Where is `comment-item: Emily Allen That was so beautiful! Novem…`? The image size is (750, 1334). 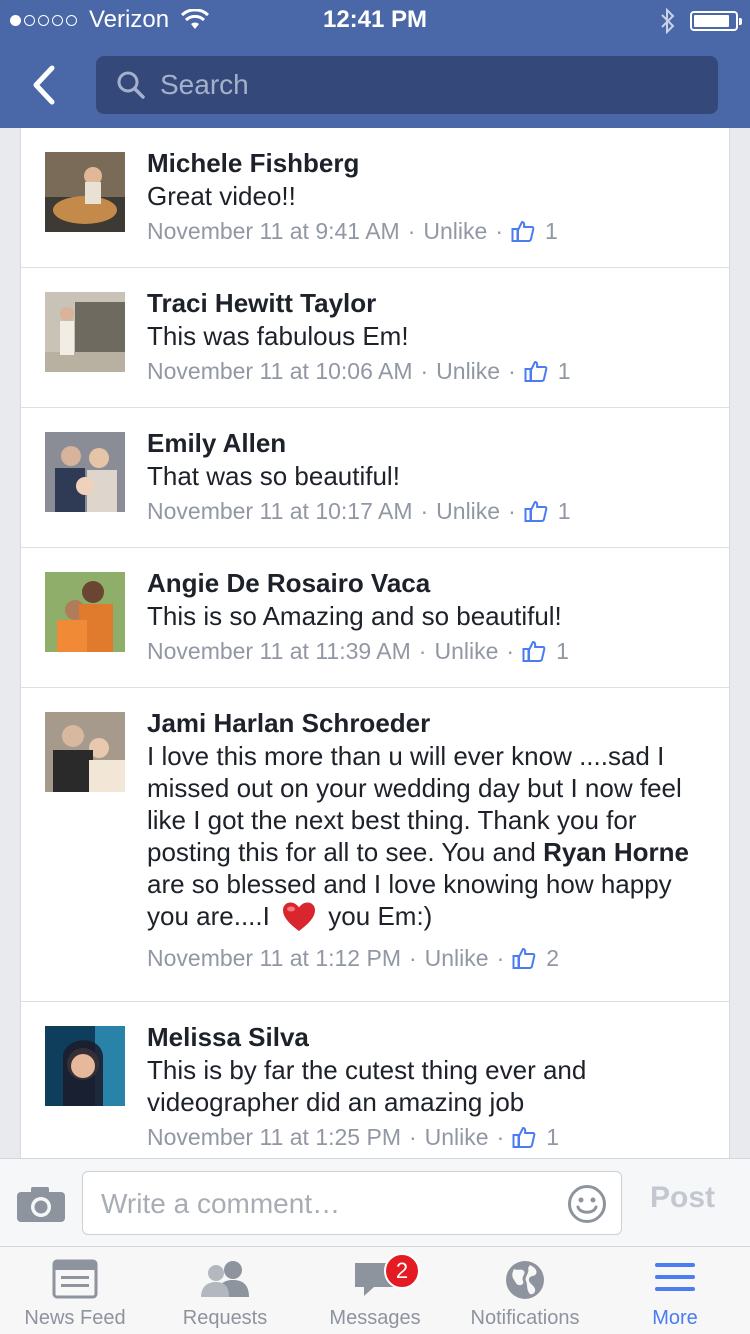
comment-item: Emily Allen That was so beautiful! Novem… is located at coordinates (375, 478).